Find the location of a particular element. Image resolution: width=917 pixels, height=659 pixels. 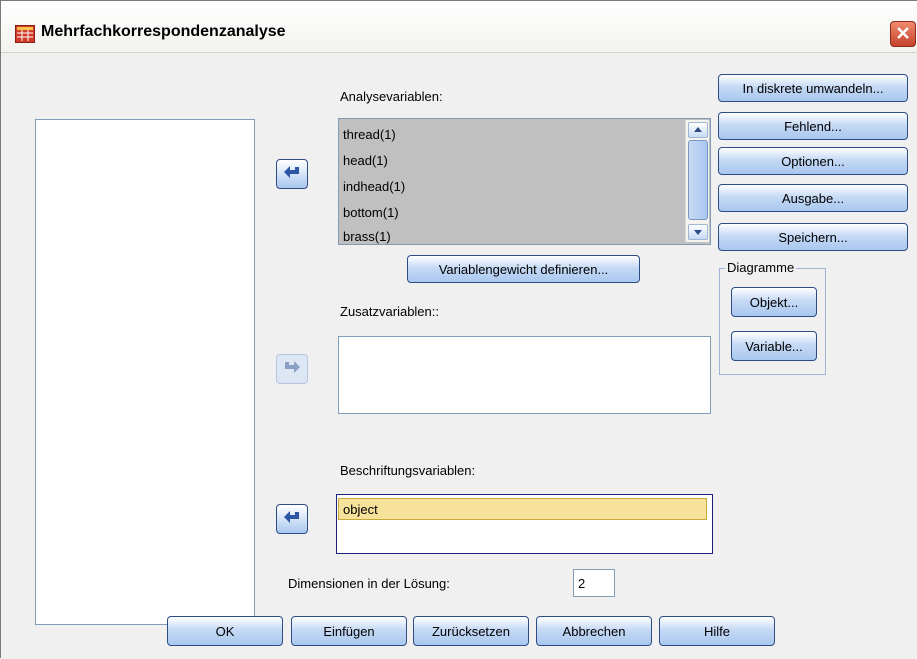

close-button is located at coordinates (903, 34).